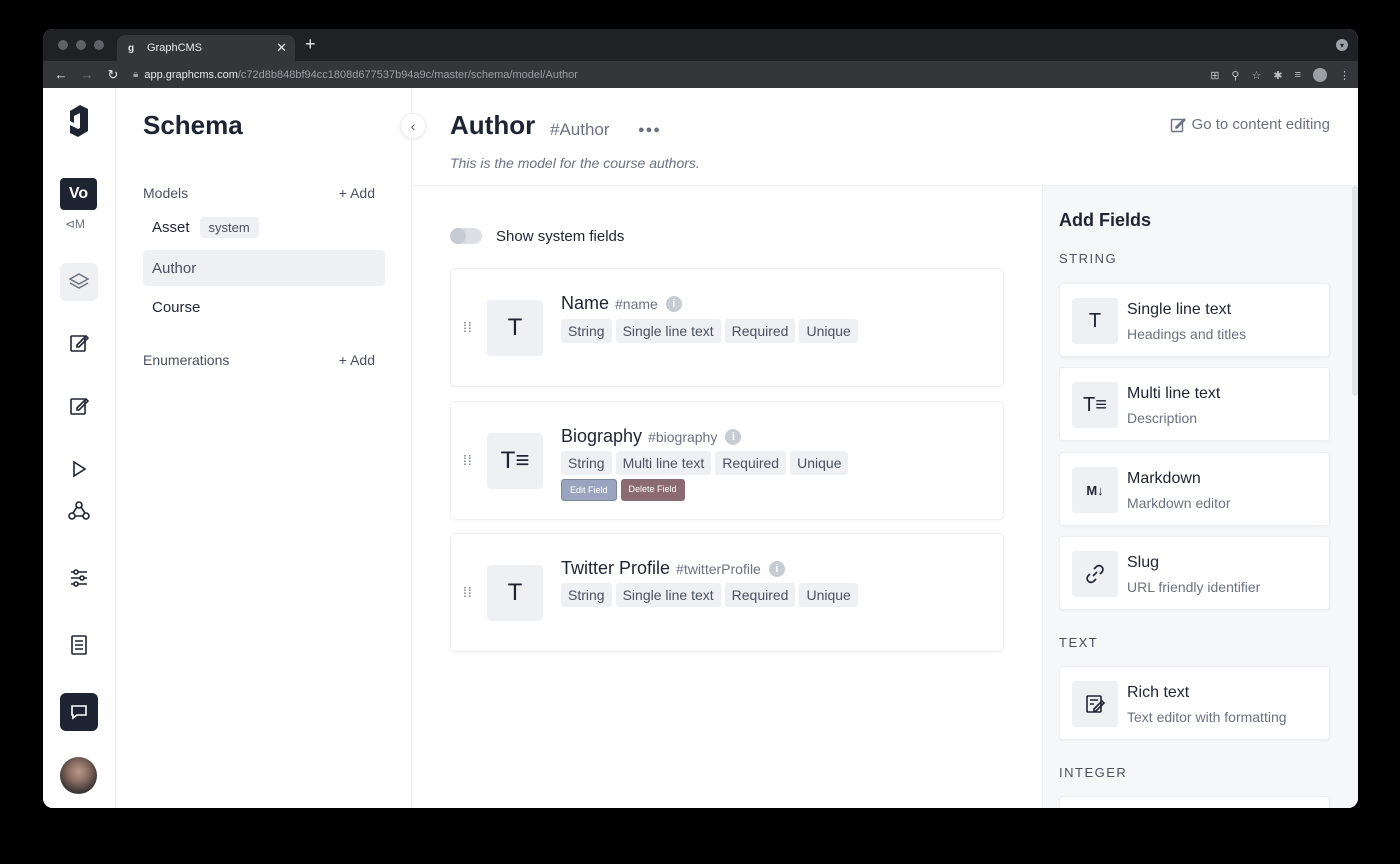  I want to click on model-name: Asset, so click(171, 227).